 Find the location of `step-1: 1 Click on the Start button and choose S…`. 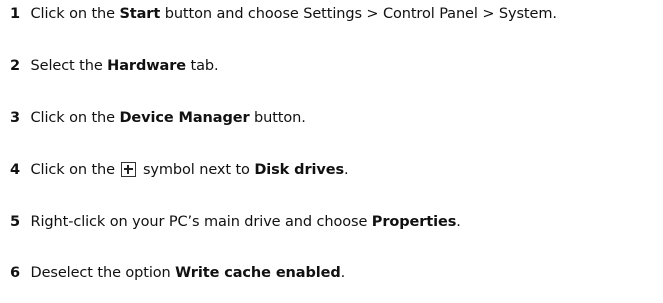

step-1: 1 Click on the Start button and choose S… is located at coordinates (283, 14).